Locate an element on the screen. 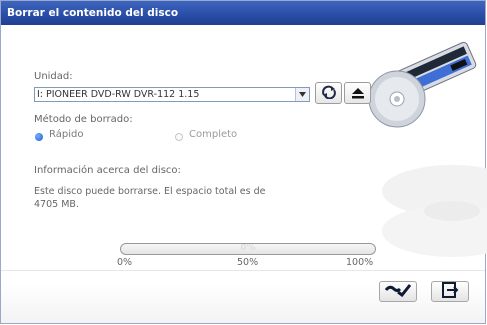 The height and width of the screenshot is (325, 487). eject-icon is located at coordinates (358, 93).